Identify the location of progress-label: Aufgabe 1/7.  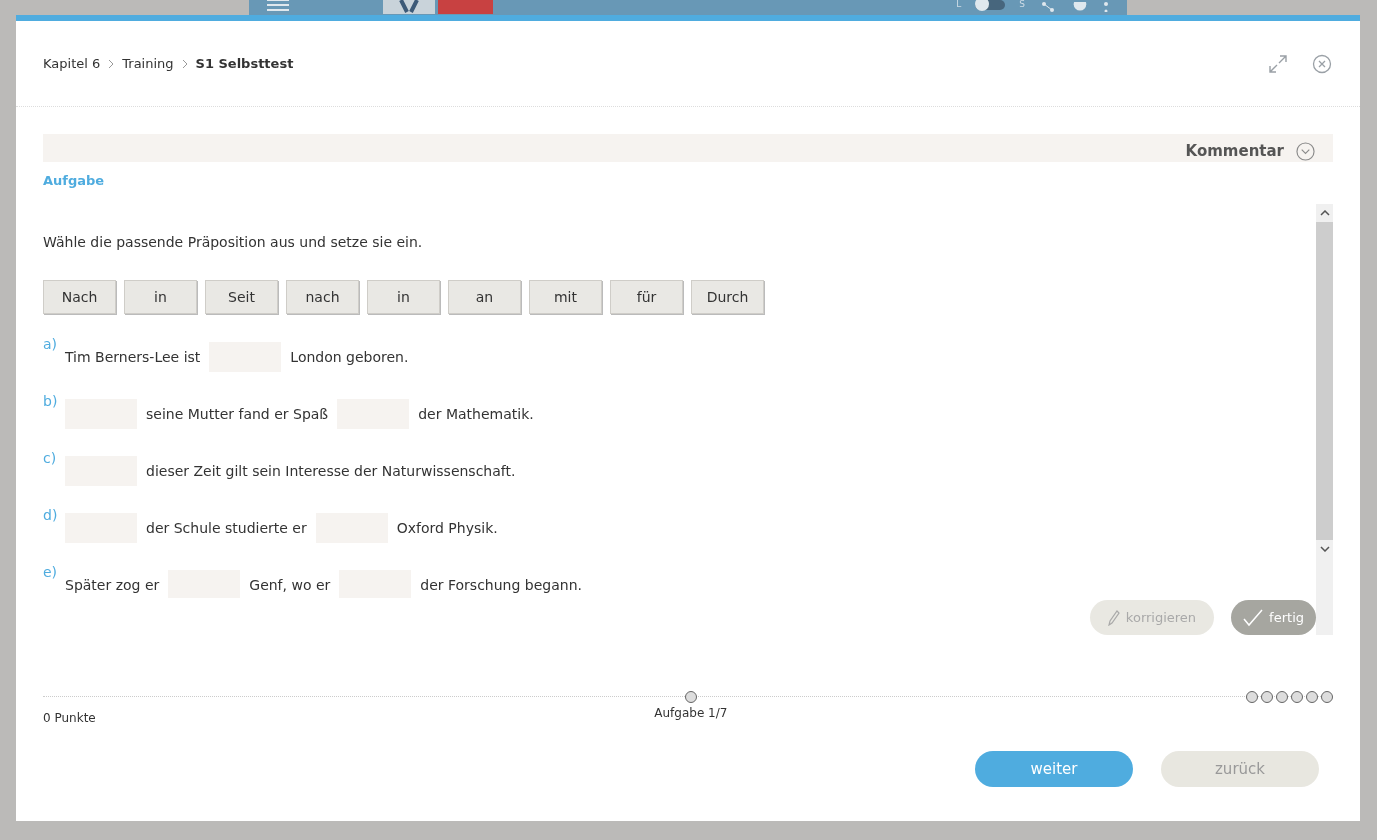
(691, 713).